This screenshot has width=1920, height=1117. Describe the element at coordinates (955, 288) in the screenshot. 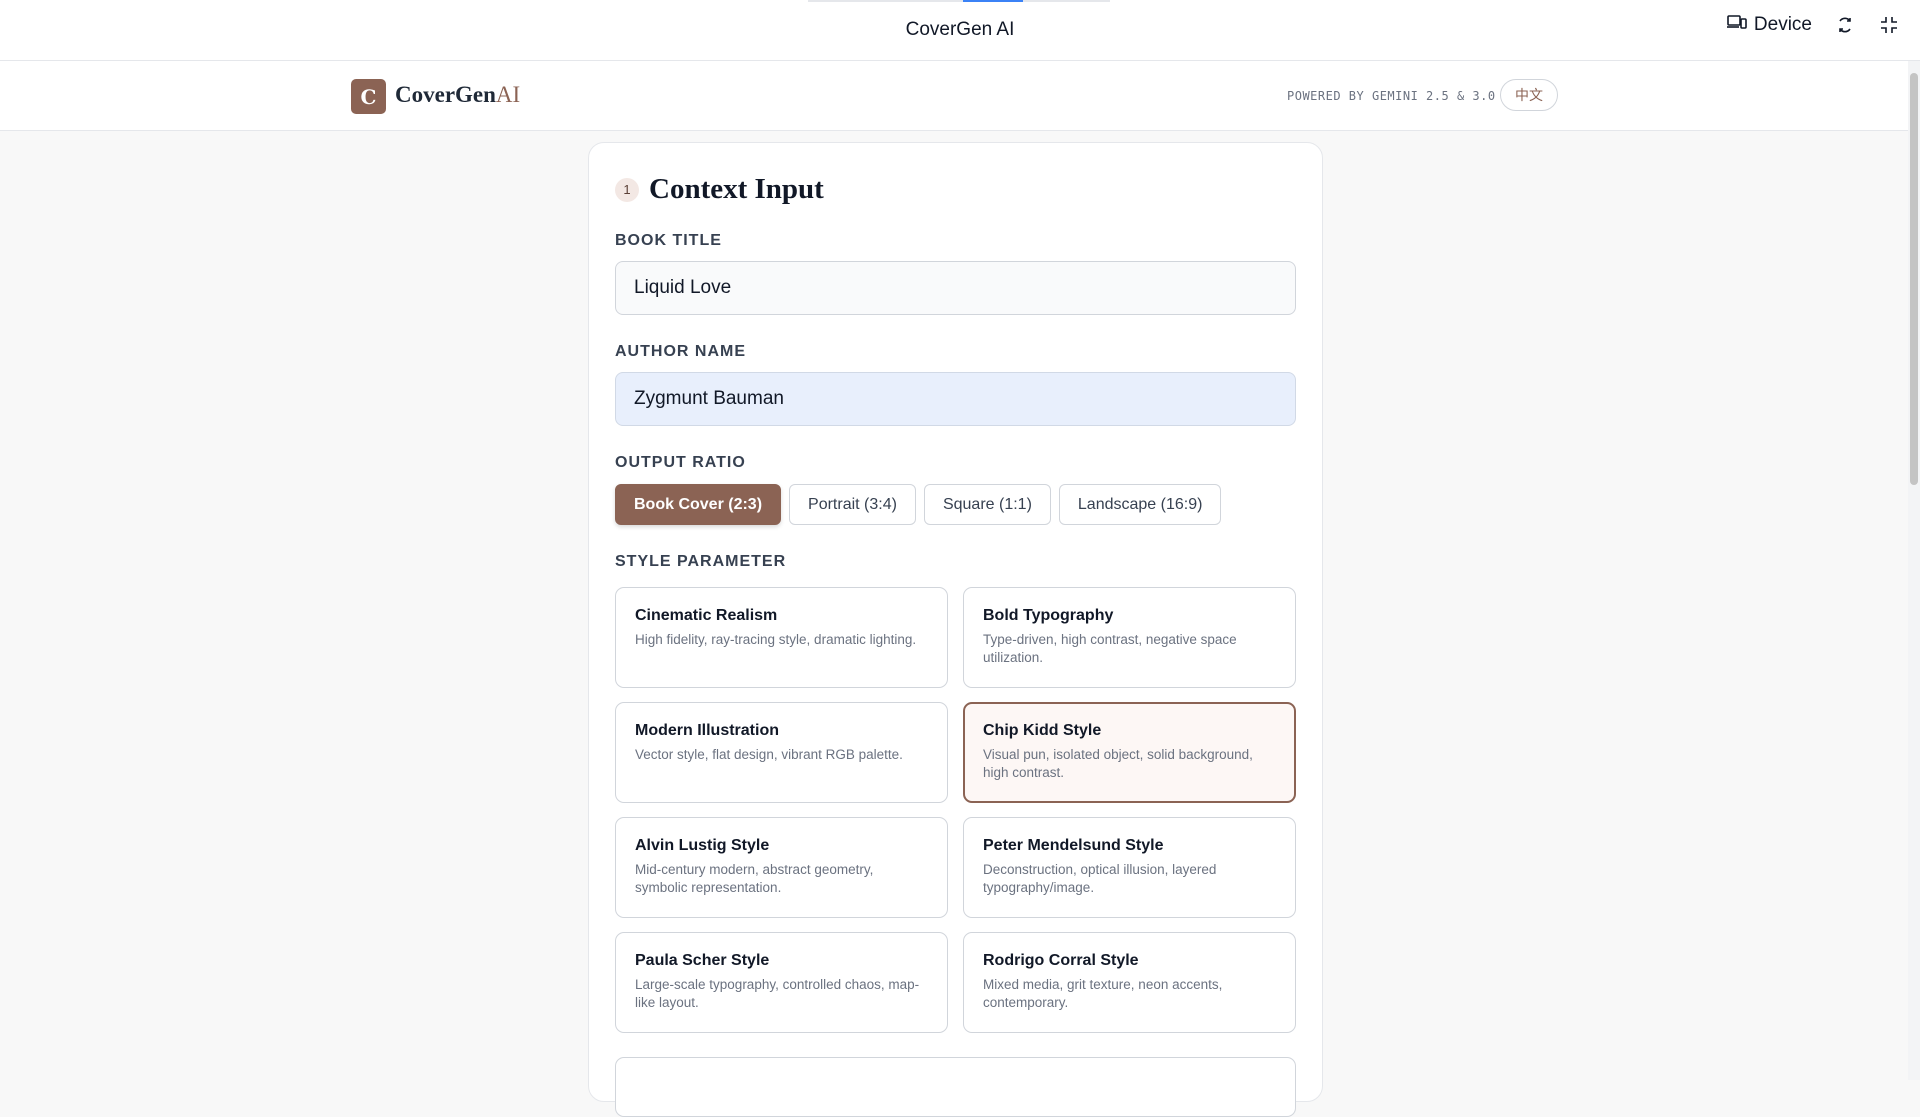

I see `book-title-input: Liquid Love` at that location.